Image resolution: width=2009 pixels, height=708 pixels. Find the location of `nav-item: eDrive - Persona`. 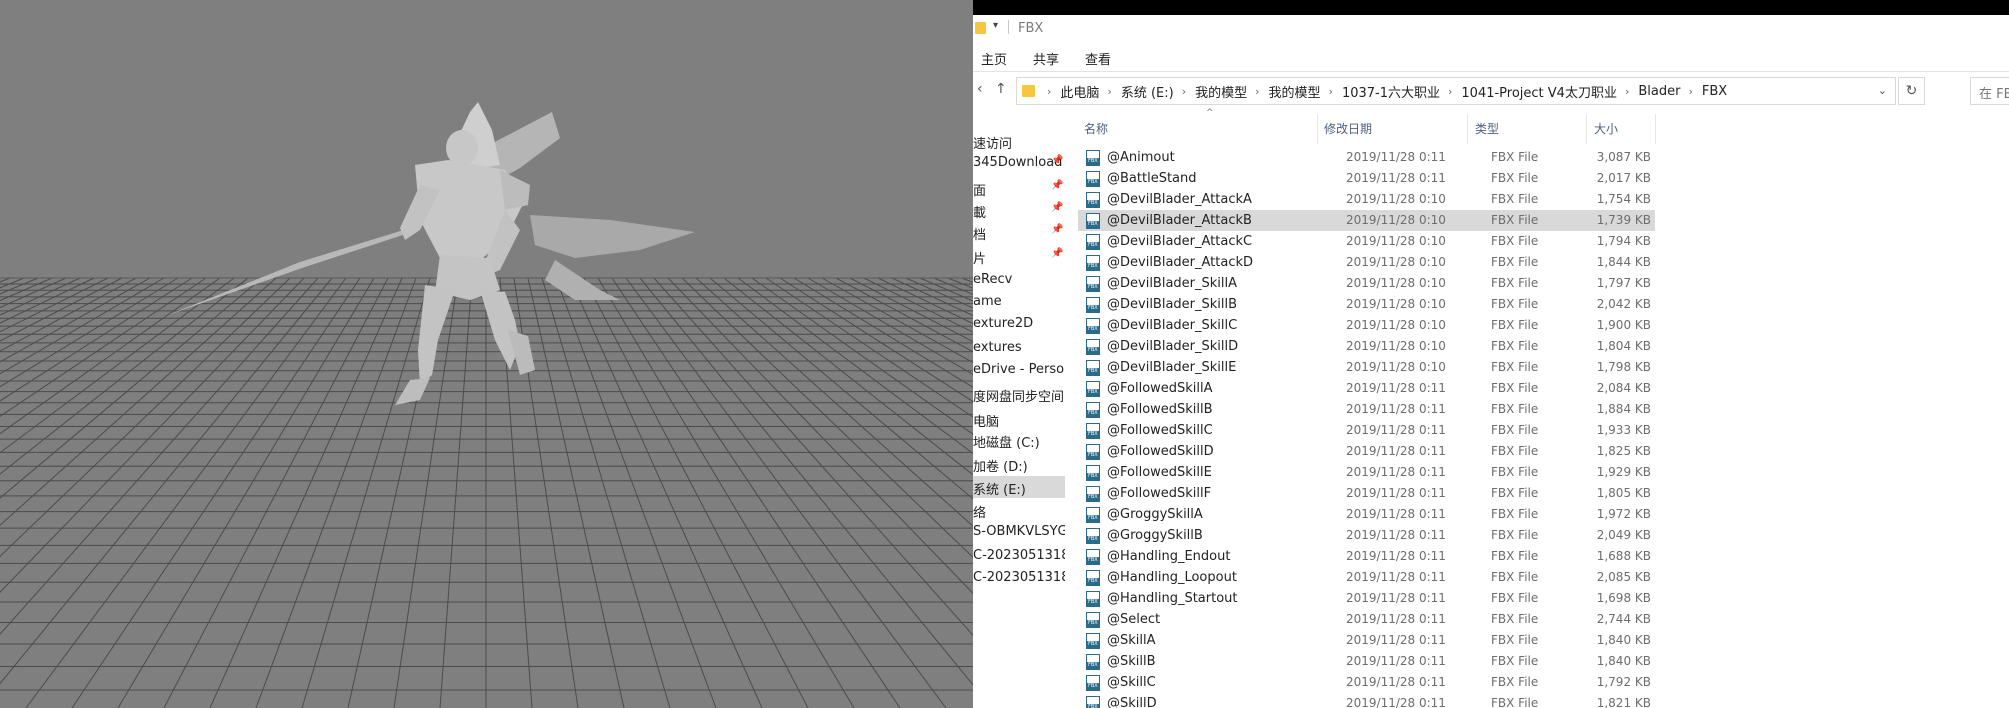

nav-item: eDrive - Persona is located at coordinates (1019, 370).